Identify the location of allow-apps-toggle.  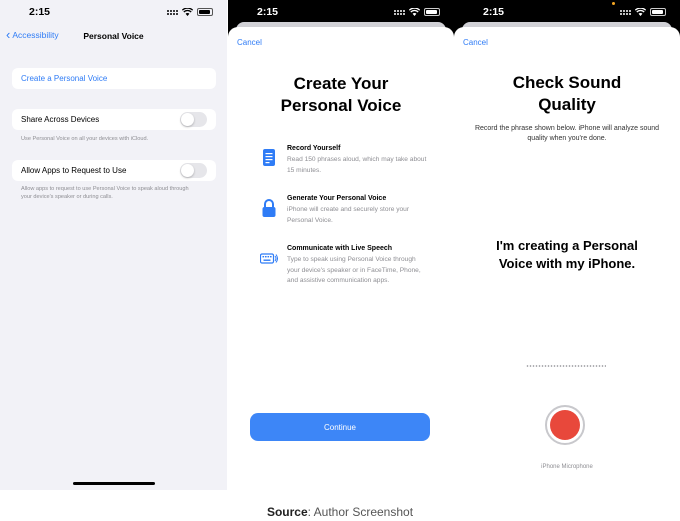
(193, 170).